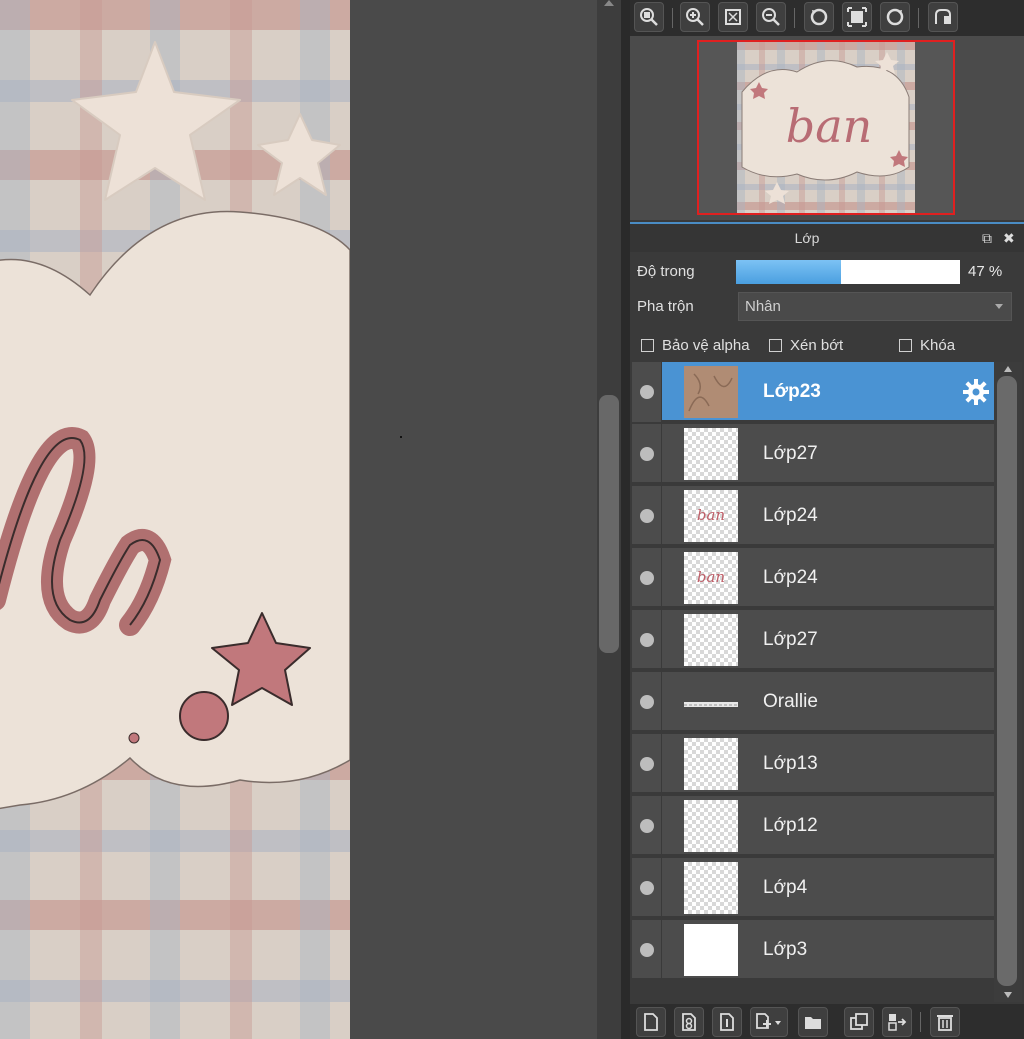  I want to click on layer-row: Lớp13, so click(813, 764).